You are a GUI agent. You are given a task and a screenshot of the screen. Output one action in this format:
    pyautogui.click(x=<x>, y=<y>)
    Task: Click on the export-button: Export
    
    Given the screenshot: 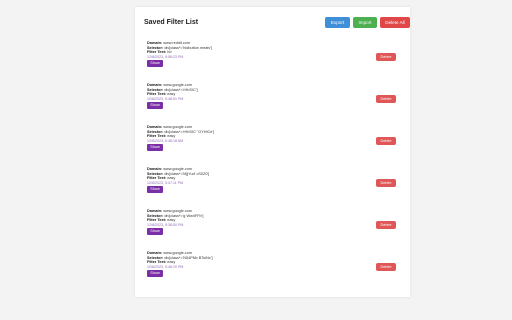 What is the action you would take?
    pyautogui.click(x=337, y=22)
    